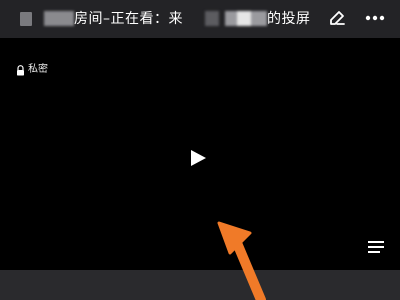 The width and height of the screenshot is (400, 300). I want to click on more-icon, so click(375, 18).